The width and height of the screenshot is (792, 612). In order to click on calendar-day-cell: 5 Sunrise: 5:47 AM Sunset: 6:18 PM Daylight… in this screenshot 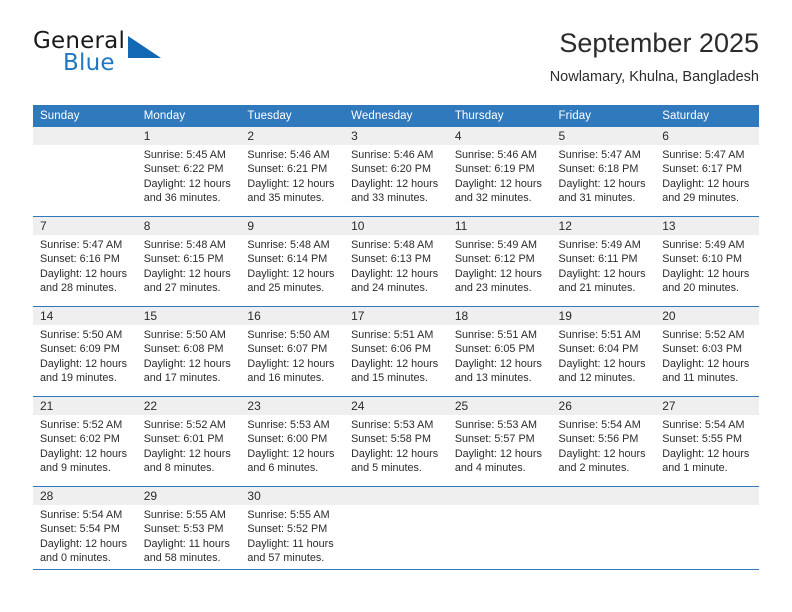, I will do `click(603, 172)`.